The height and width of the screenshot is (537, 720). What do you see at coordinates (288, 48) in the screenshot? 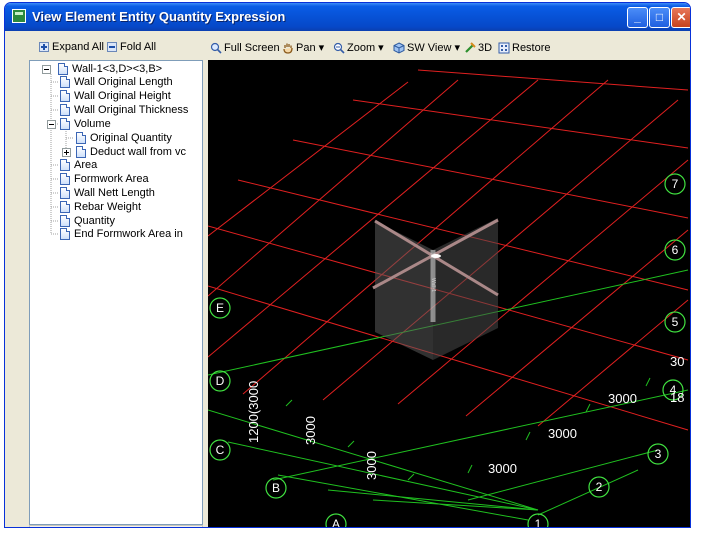
I see `hand-icon` at bounding box center [288, 48].